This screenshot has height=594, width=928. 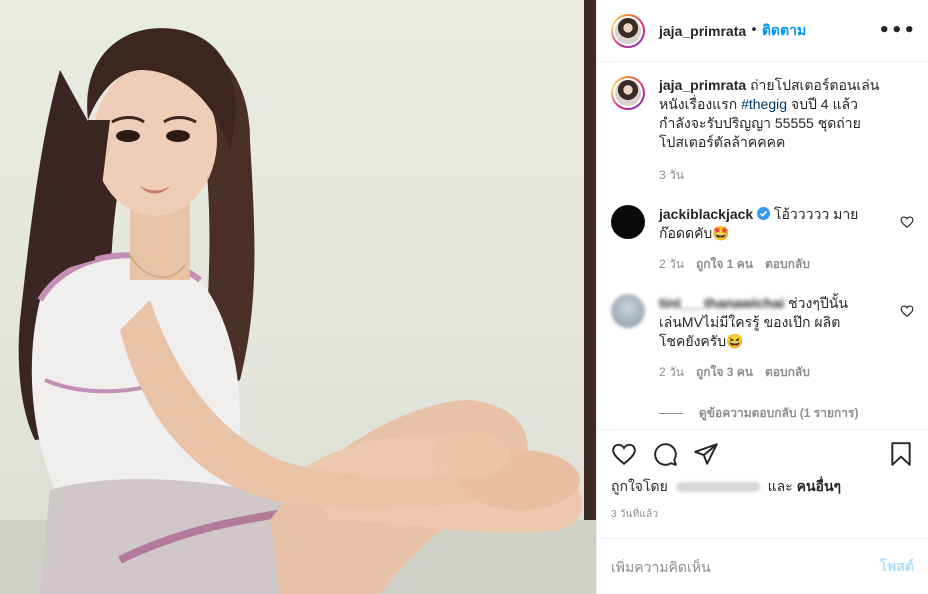 What do you see at coordinates (897, 30) in the screenshot?
I see `more-options-icon: •••` at bounding box center [897, 30].